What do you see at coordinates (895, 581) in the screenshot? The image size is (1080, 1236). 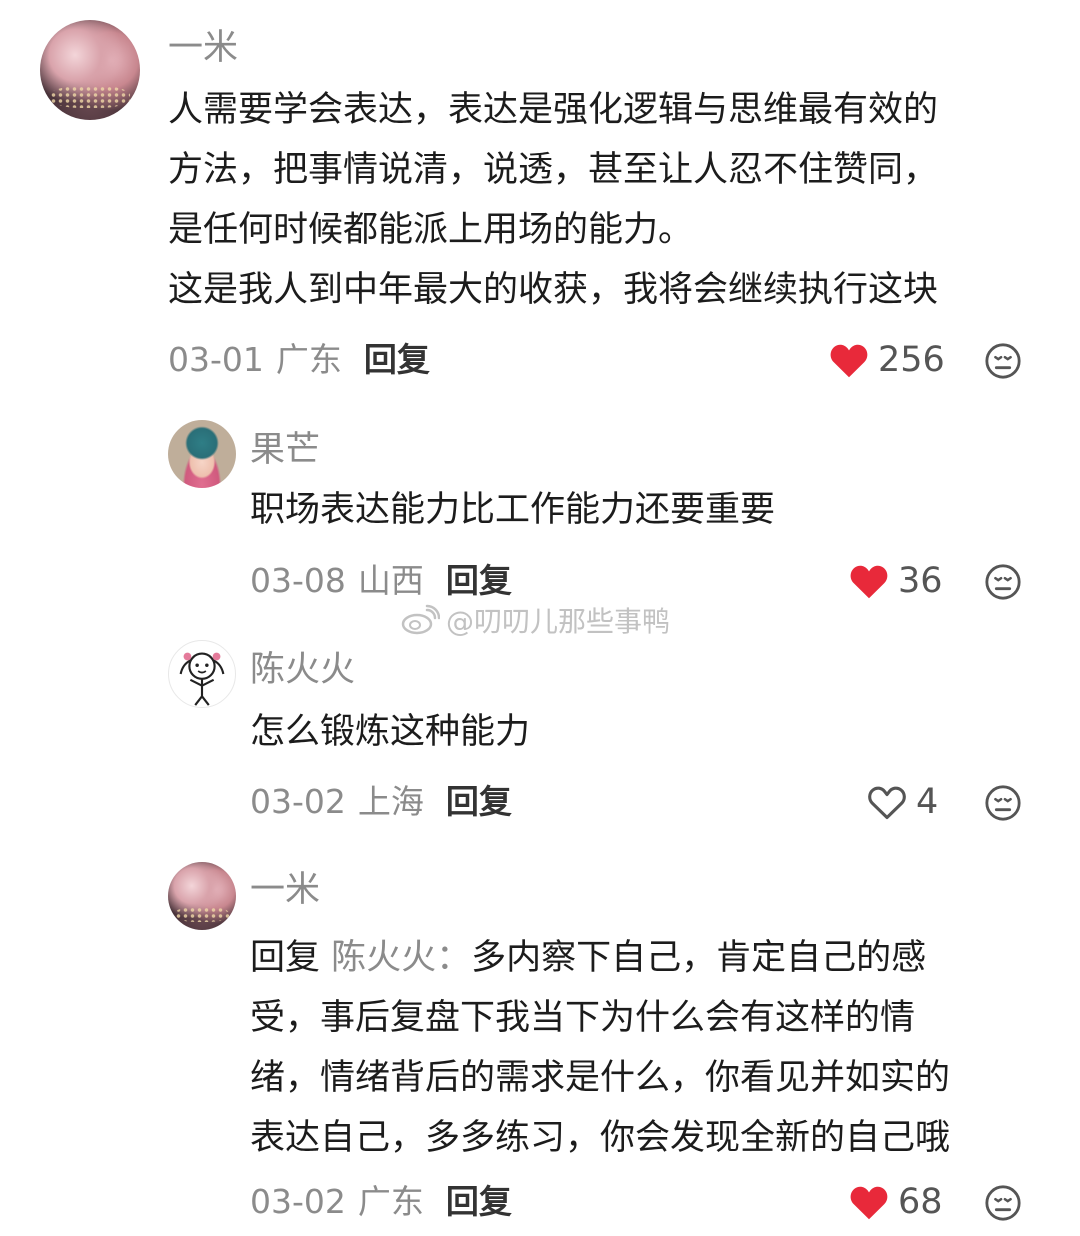 I see `like-button: 36` at bounding box center [895, 581].